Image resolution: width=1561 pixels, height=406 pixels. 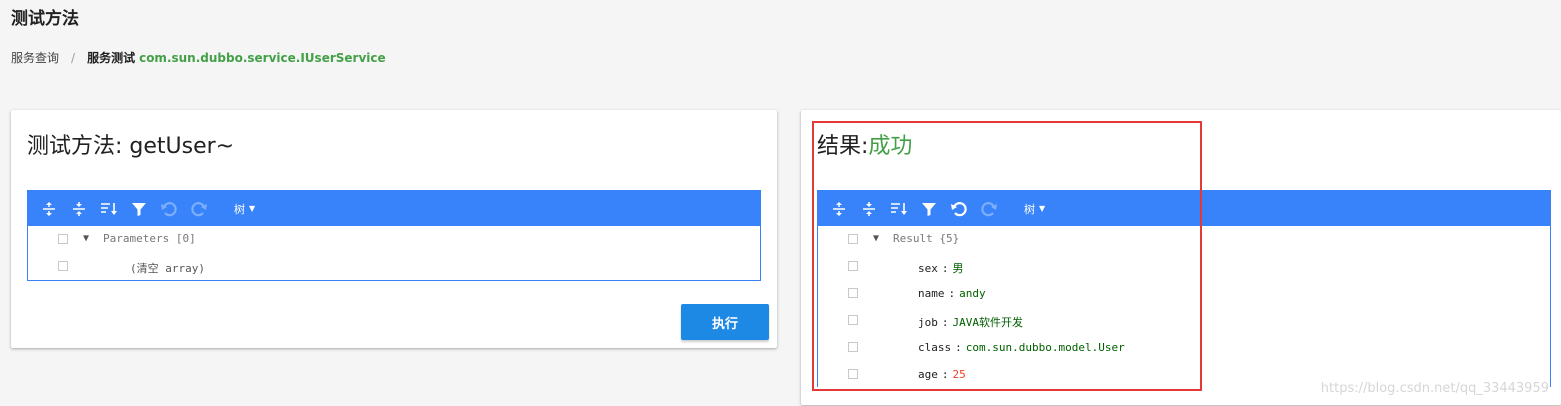 I want to click on tree-root-key: Parameters [0], so click(x=149, y=238).